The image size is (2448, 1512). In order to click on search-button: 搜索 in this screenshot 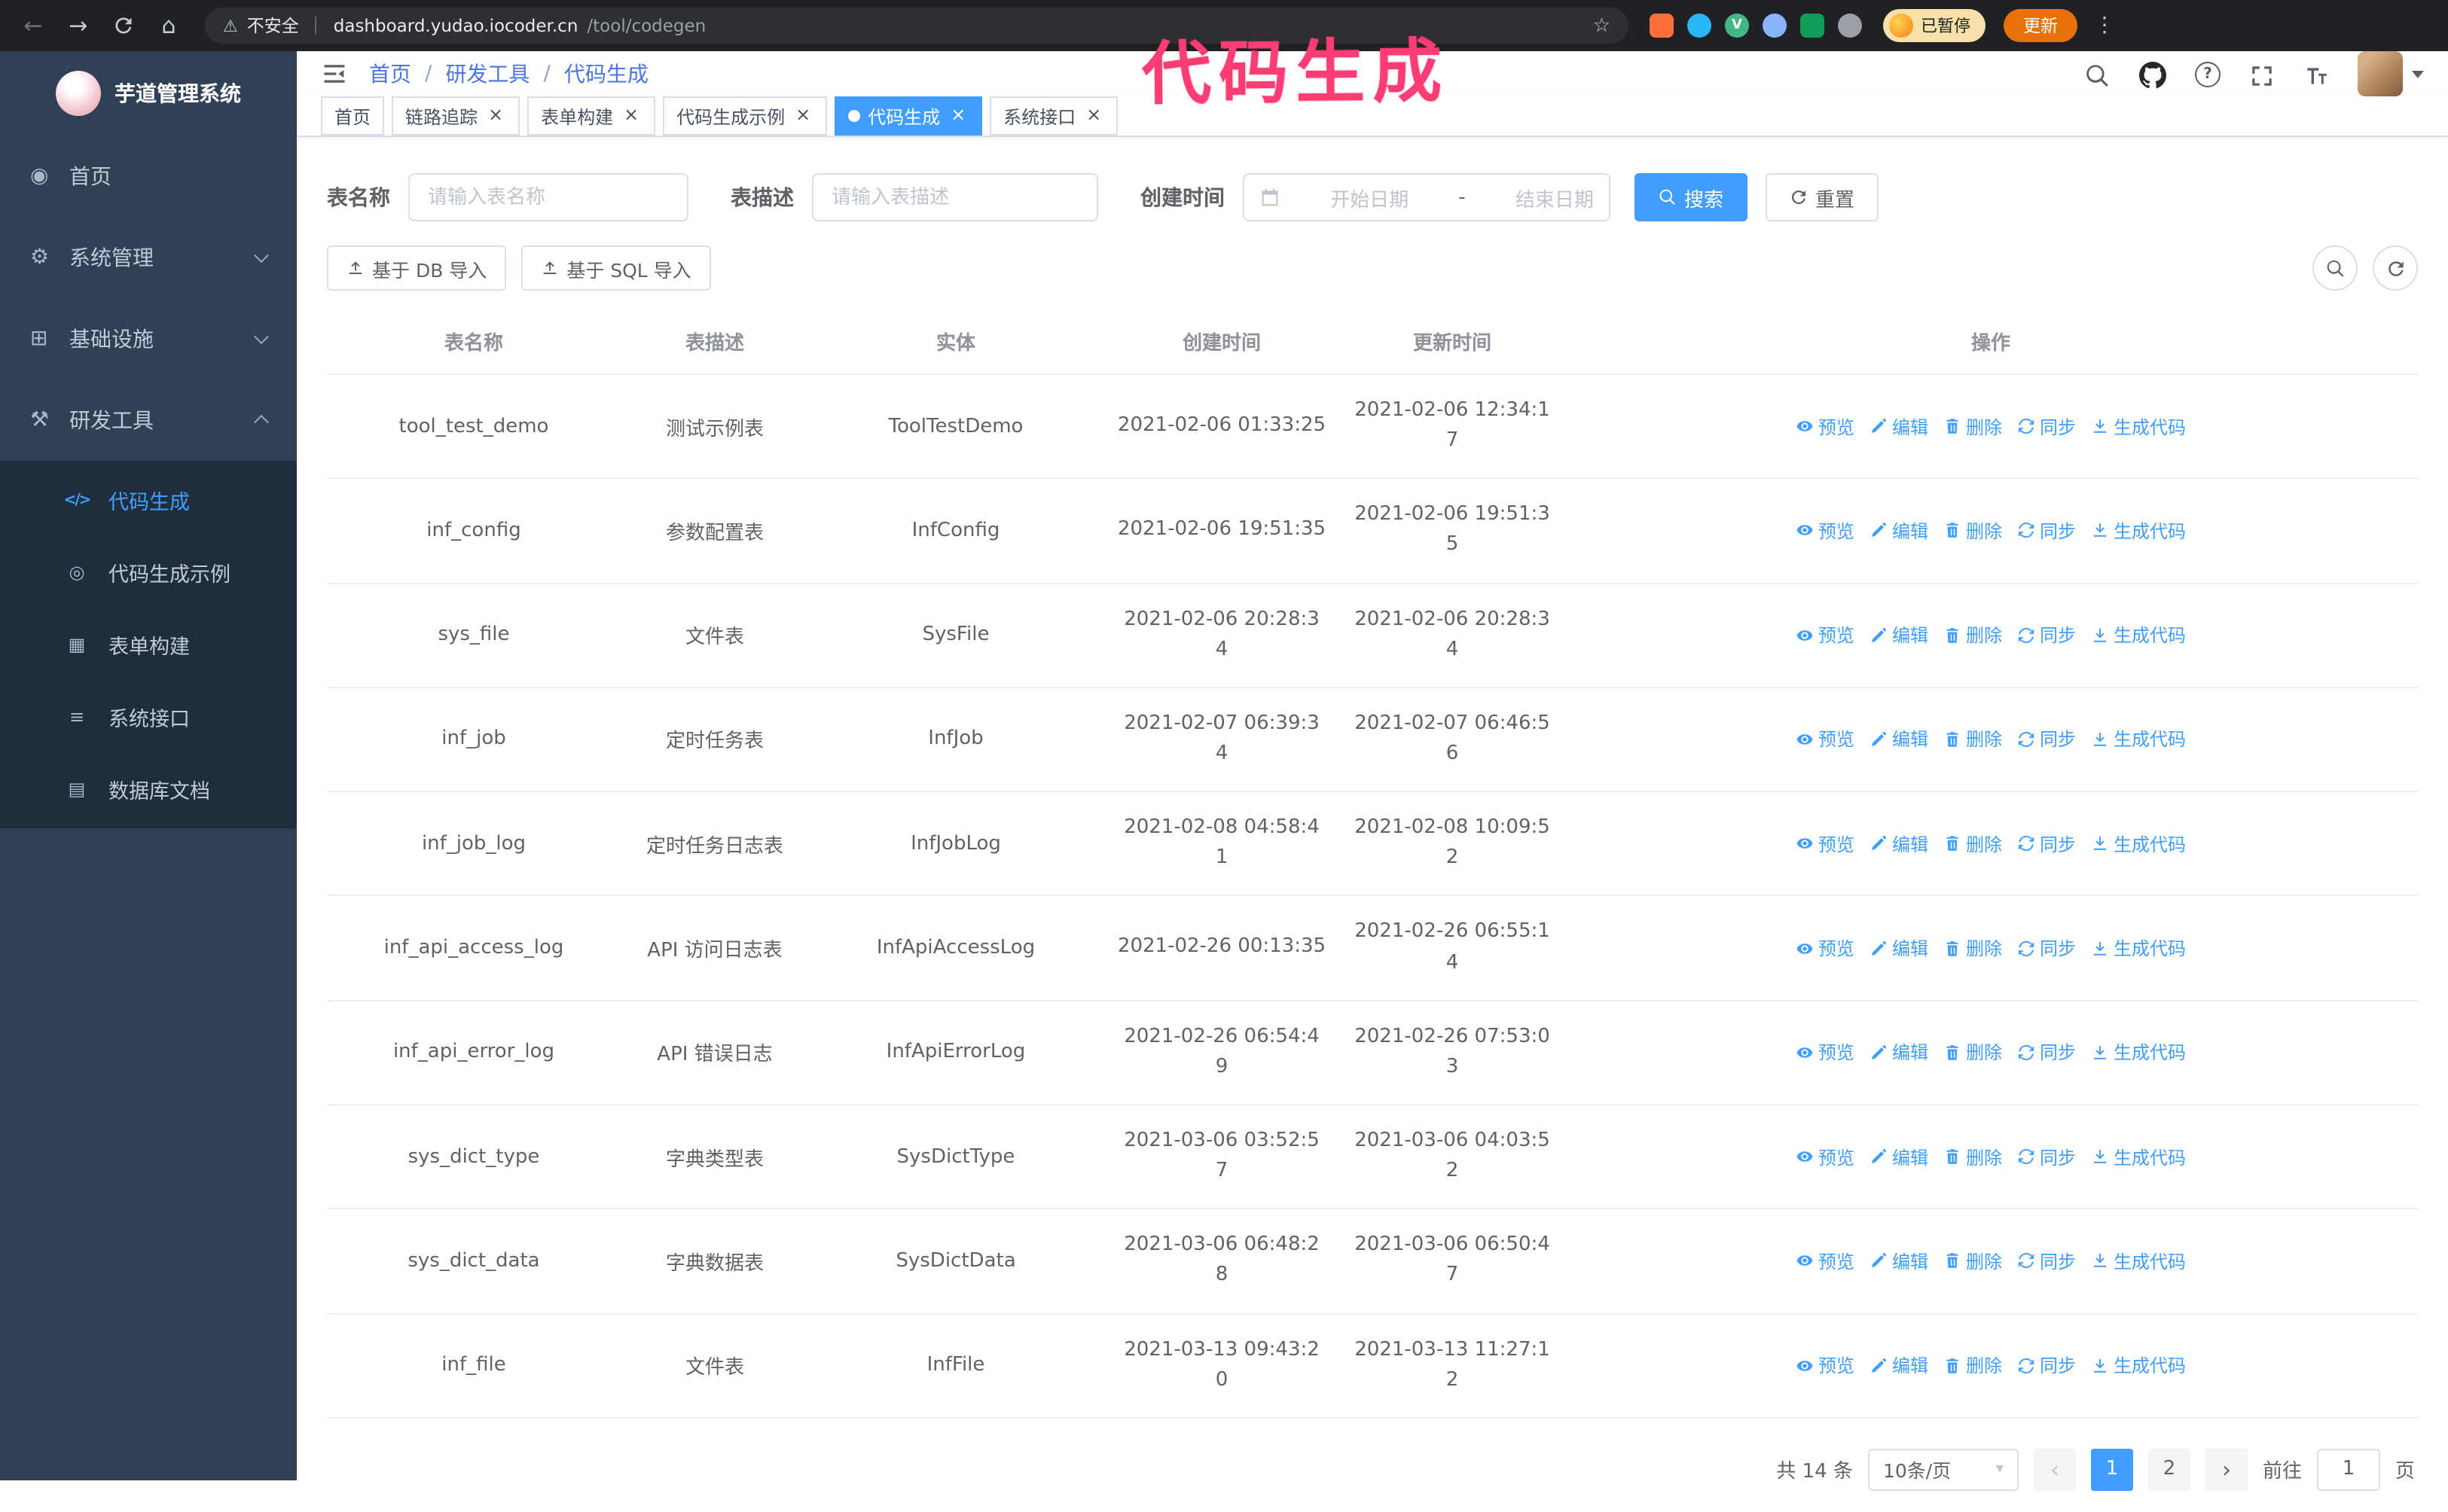, I will do `click(1691, 197)`.